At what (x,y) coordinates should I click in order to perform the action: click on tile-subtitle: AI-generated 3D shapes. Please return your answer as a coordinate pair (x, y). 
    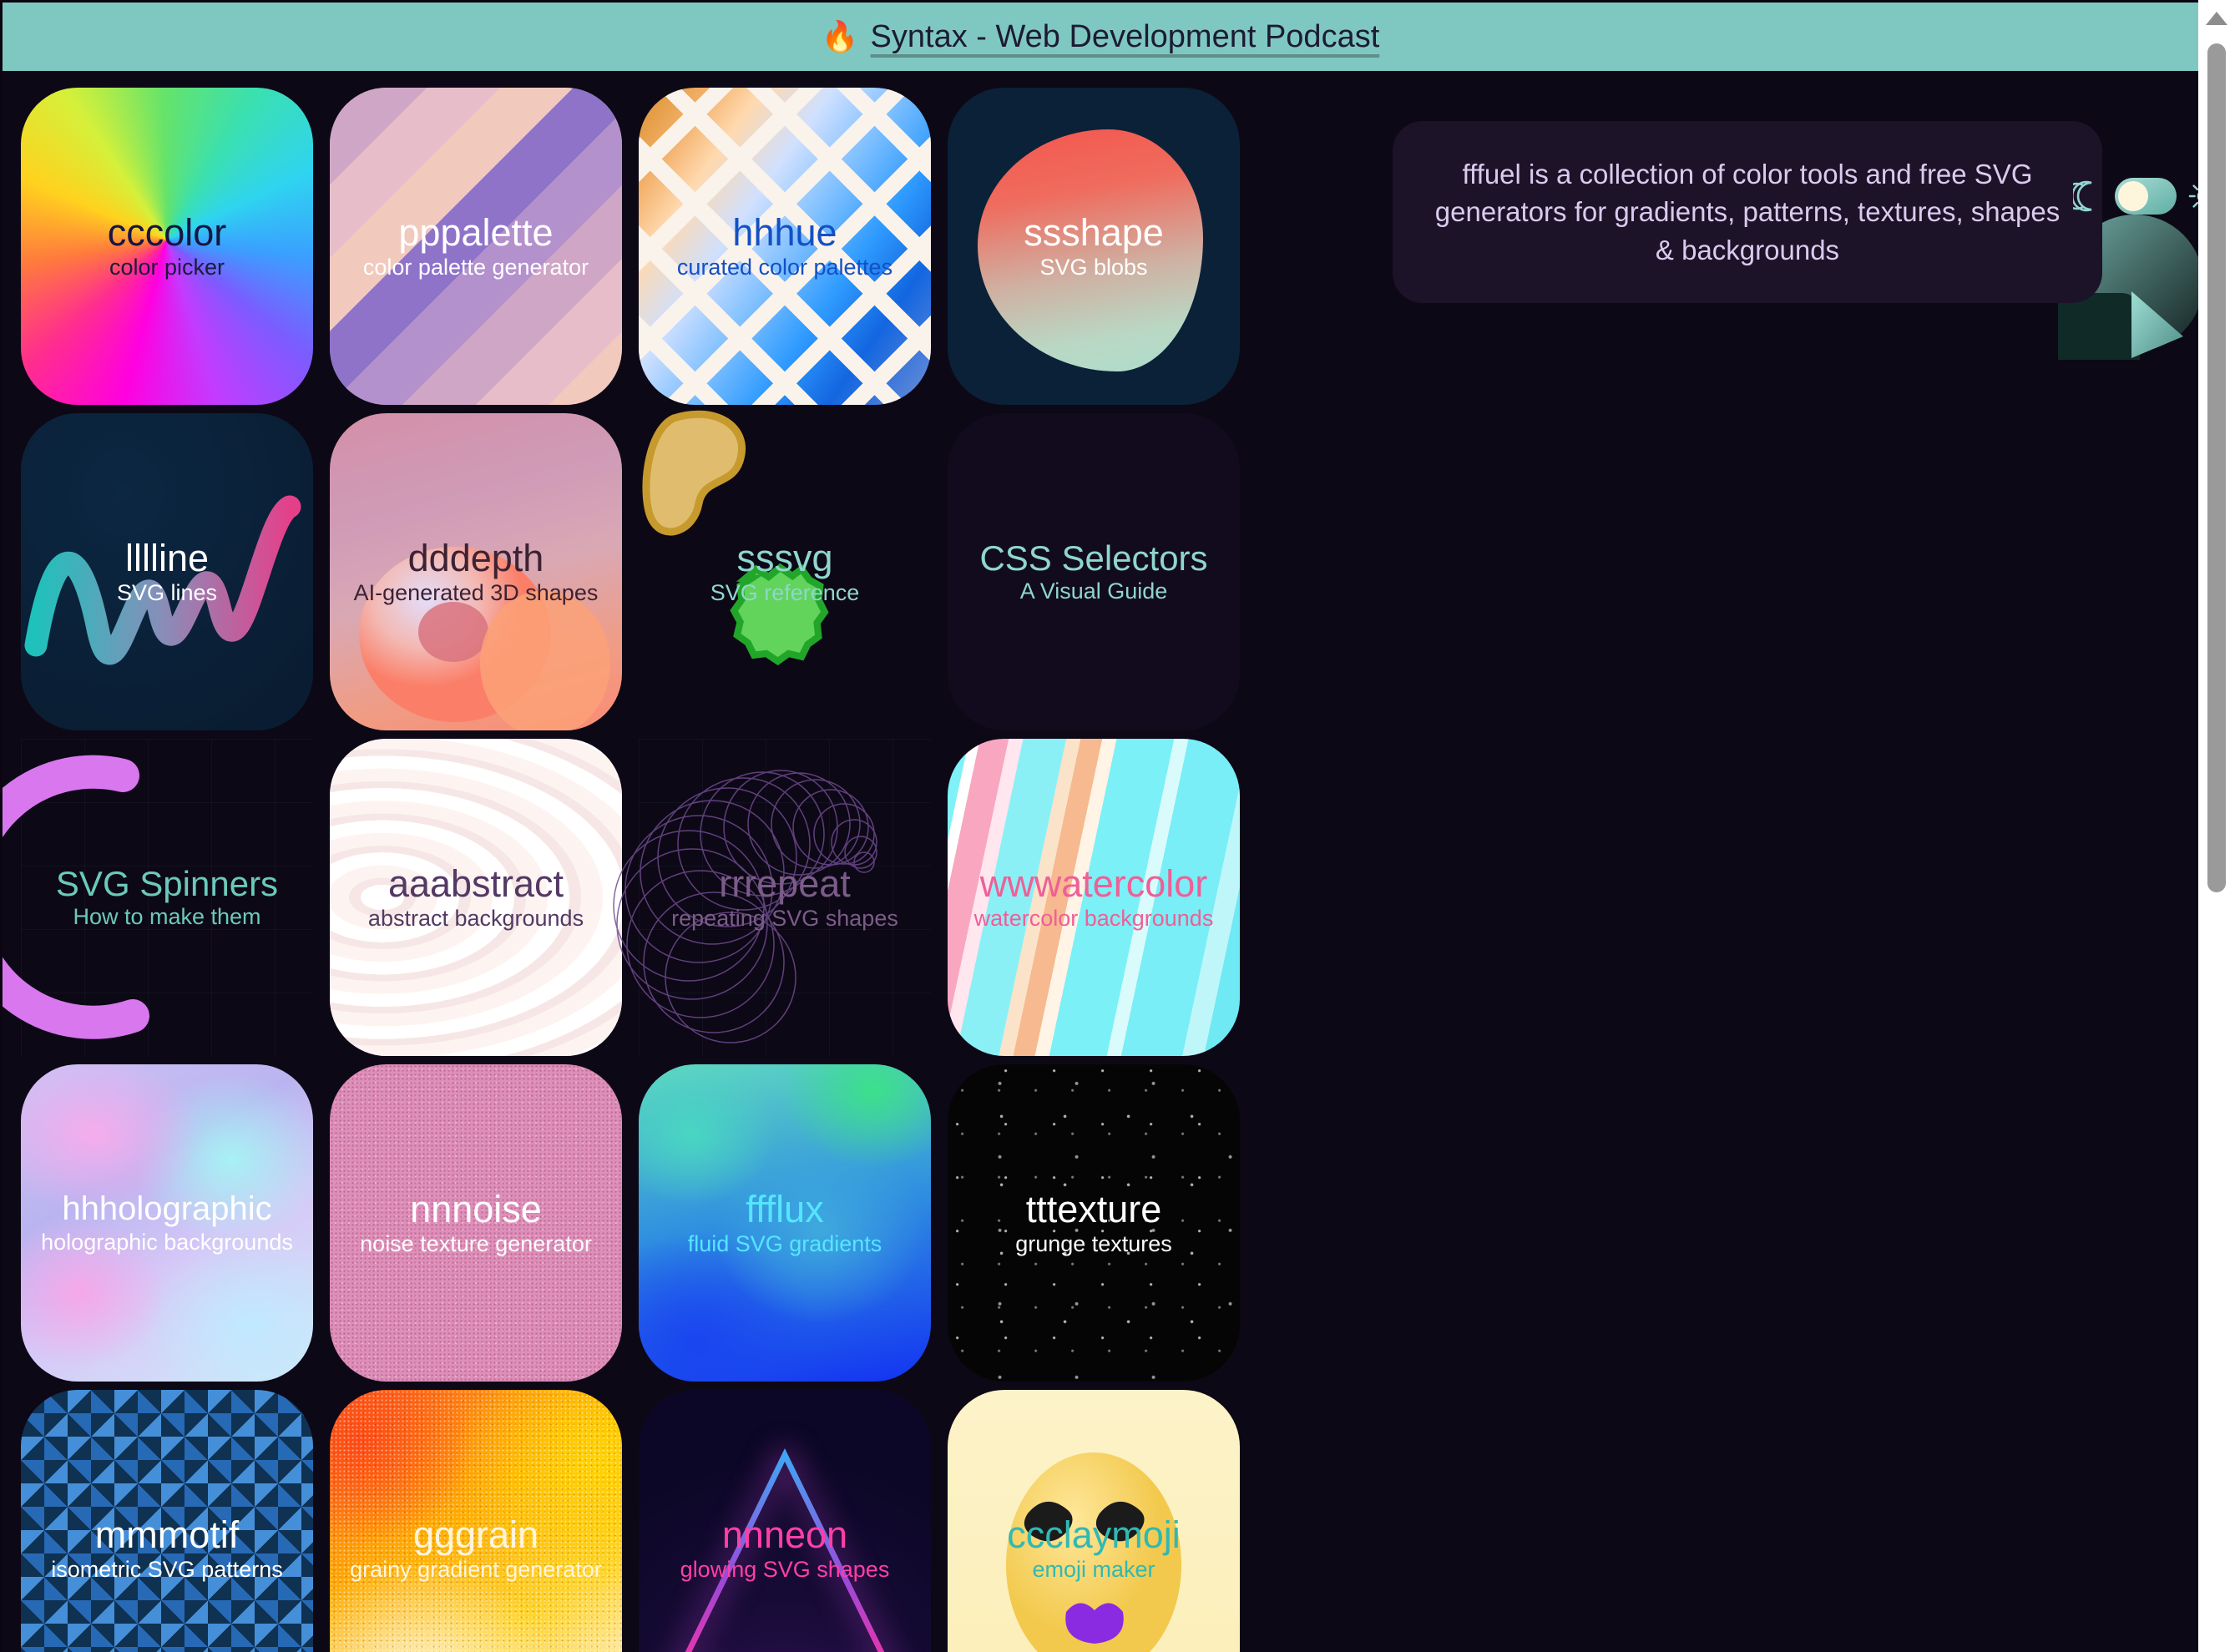
    Looking at the image, I should click on (476, 593).